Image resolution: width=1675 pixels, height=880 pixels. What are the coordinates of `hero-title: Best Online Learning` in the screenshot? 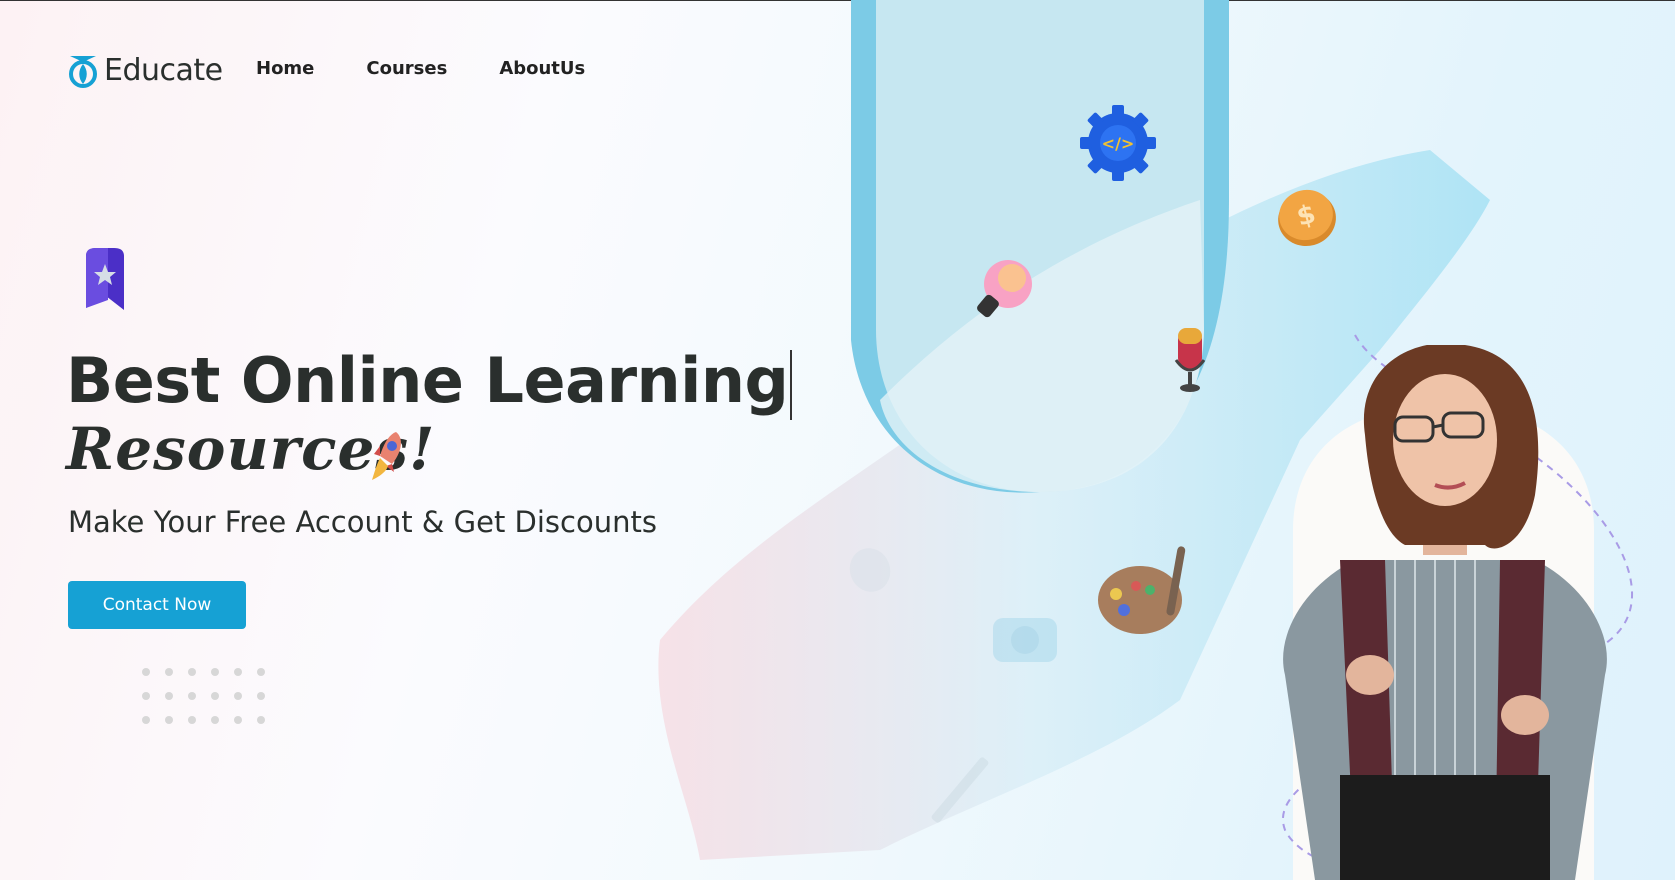 It's located at (429, 382).